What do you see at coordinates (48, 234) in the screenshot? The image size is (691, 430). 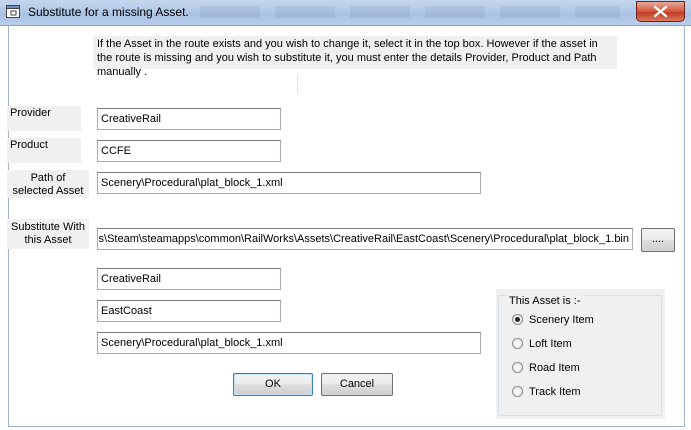 I see `substitute-label: Substitute With this Asset` at bounding box center [48, 234].